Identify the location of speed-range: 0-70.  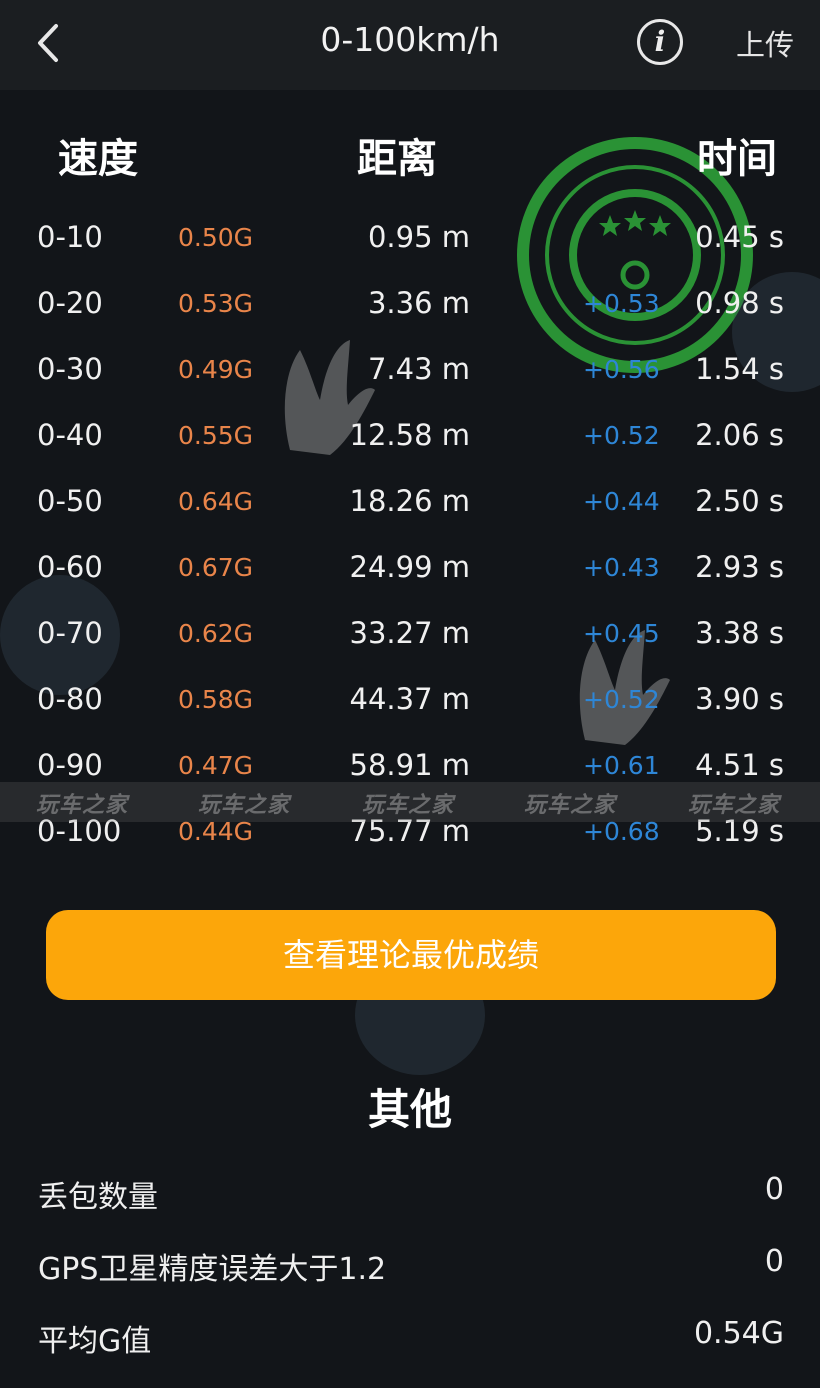
(70, 633).